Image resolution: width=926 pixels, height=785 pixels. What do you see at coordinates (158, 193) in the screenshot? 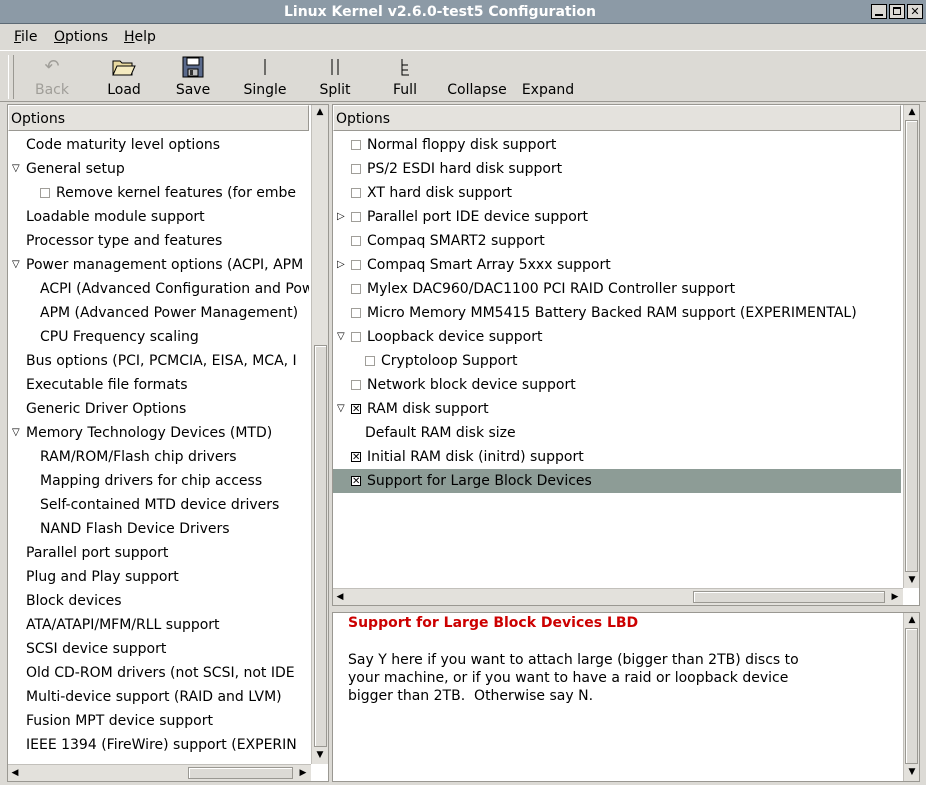
I see `option-row: Remove kernel features (for embe` at bounding box center [158, 193].